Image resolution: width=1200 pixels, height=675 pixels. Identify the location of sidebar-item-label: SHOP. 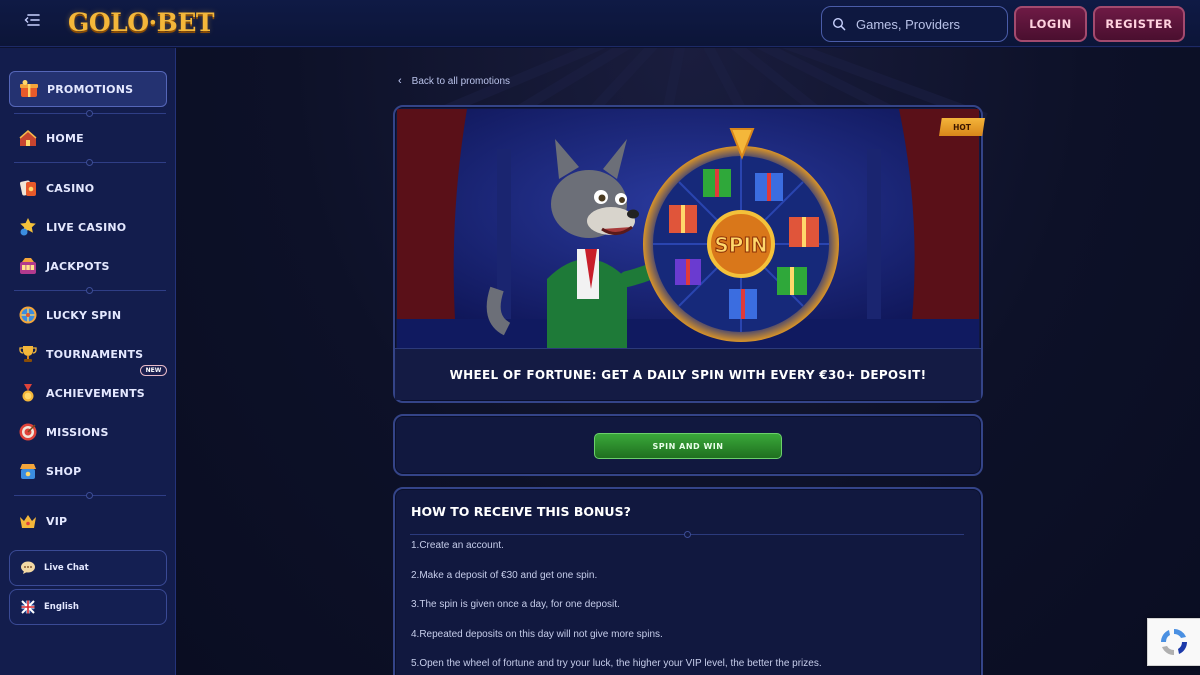
(64, 471).